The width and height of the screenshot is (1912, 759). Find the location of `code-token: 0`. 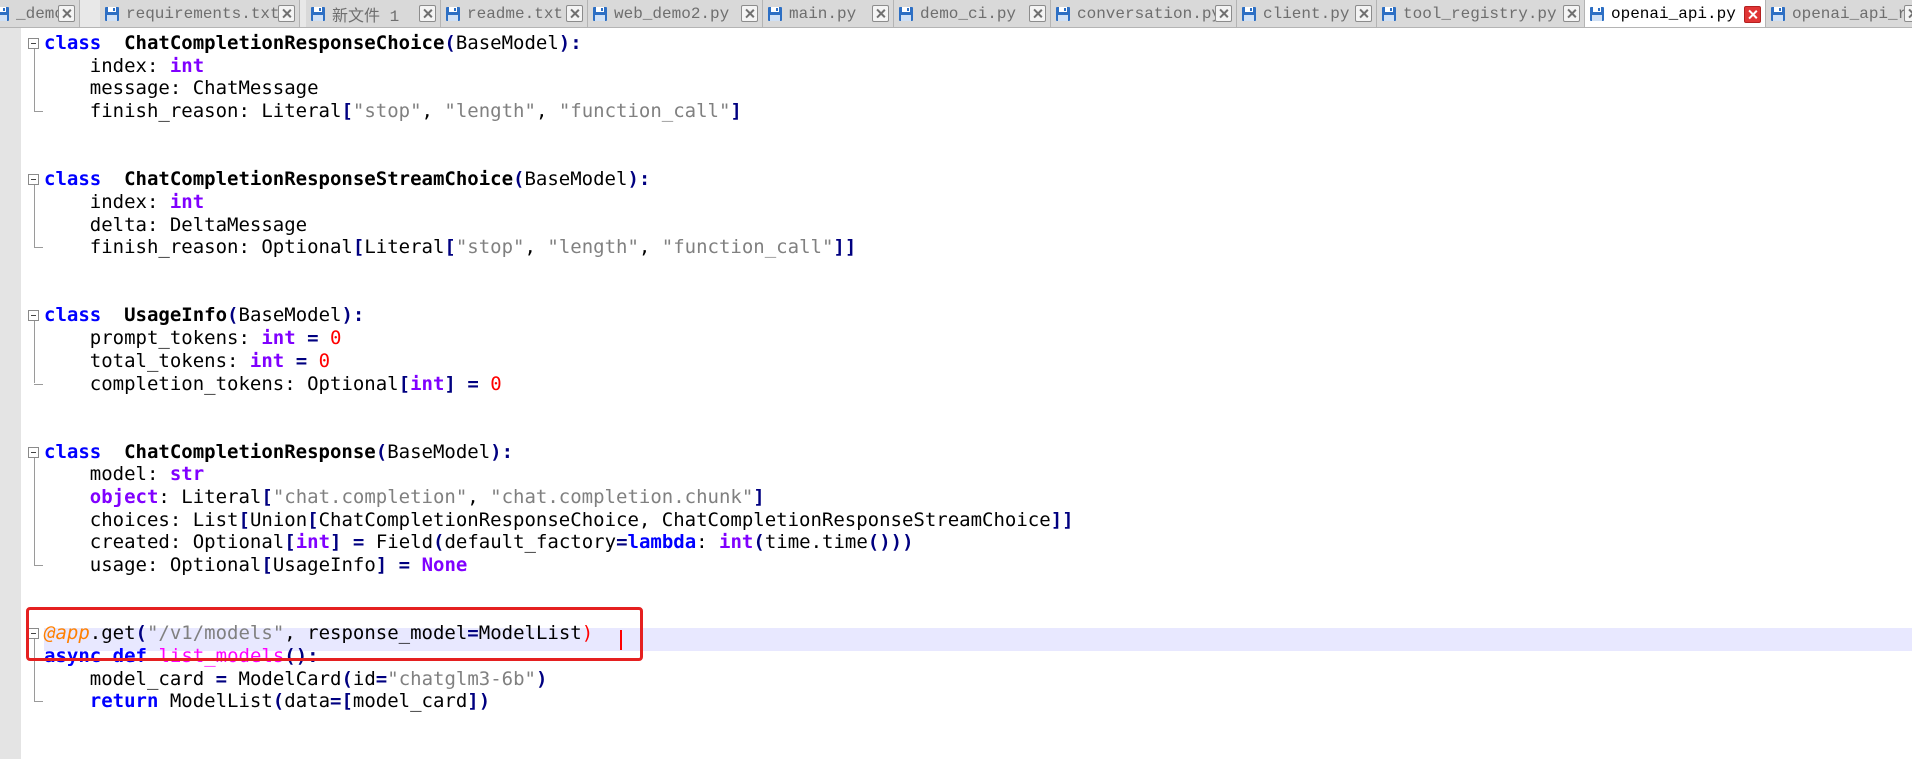

code-token: 0 is located at coordinates (496, 383).